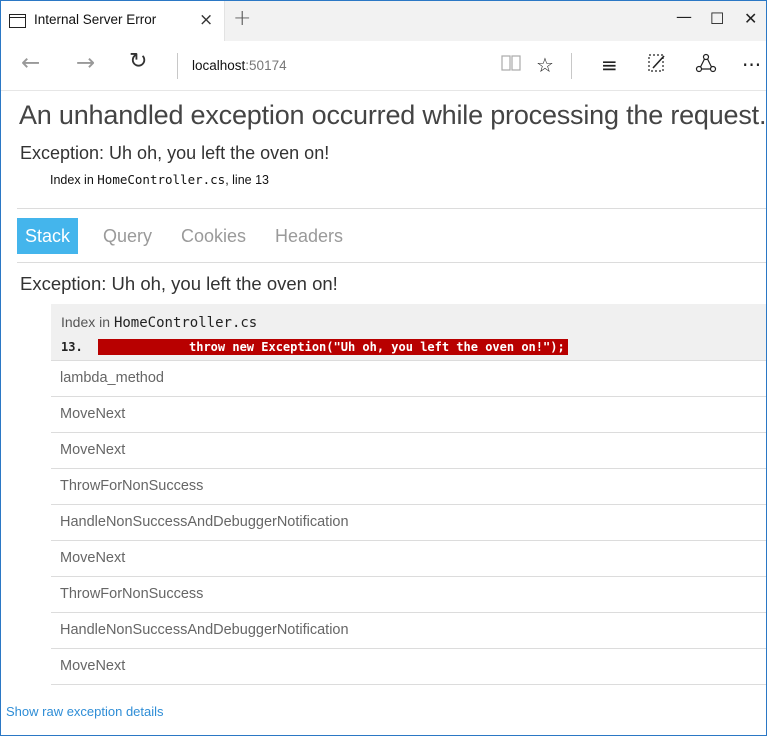  Describe the element at coordinates (717, 18) in the screenshot. I see `maximize-icon: ☐` at that location.